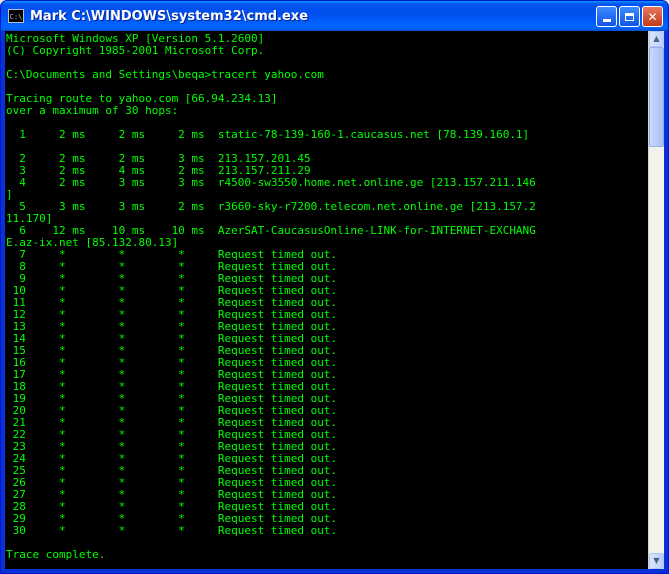 The height and width of the screenshot is (574, 669). Describe the element at coordinates (169, 16) in the screenshot. I see `window-title: Mark C:\WINDOWS\system32\cmd.exe` at that location.